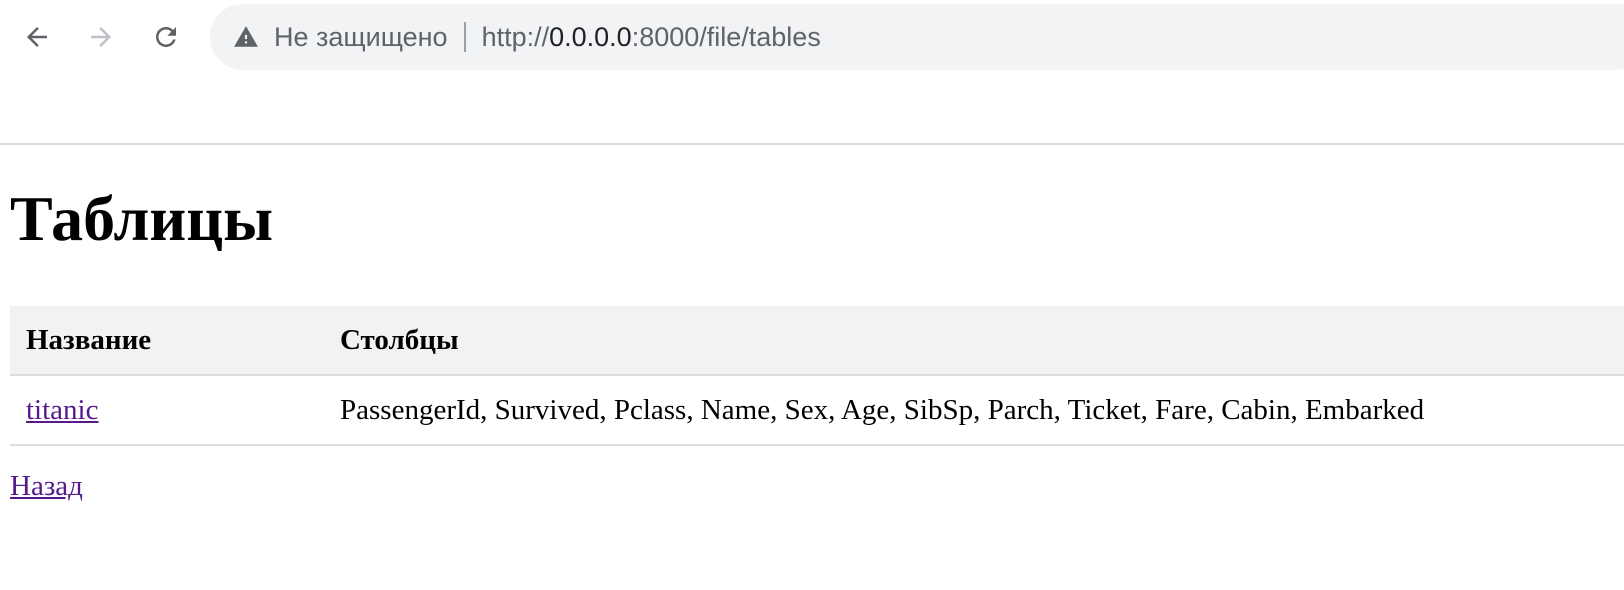 The height and width of the screenshot is (590, 1624). I want to click on table-link-titanic: titanic, so click(62, 410).